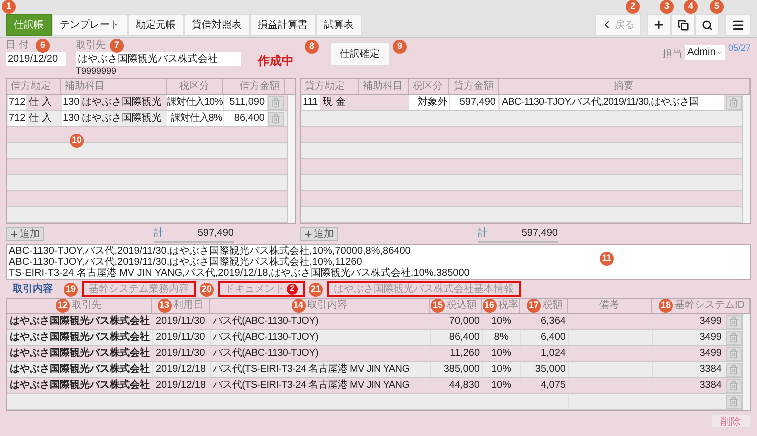  I want to click on table-cell: 6,364, so click(544, 321).